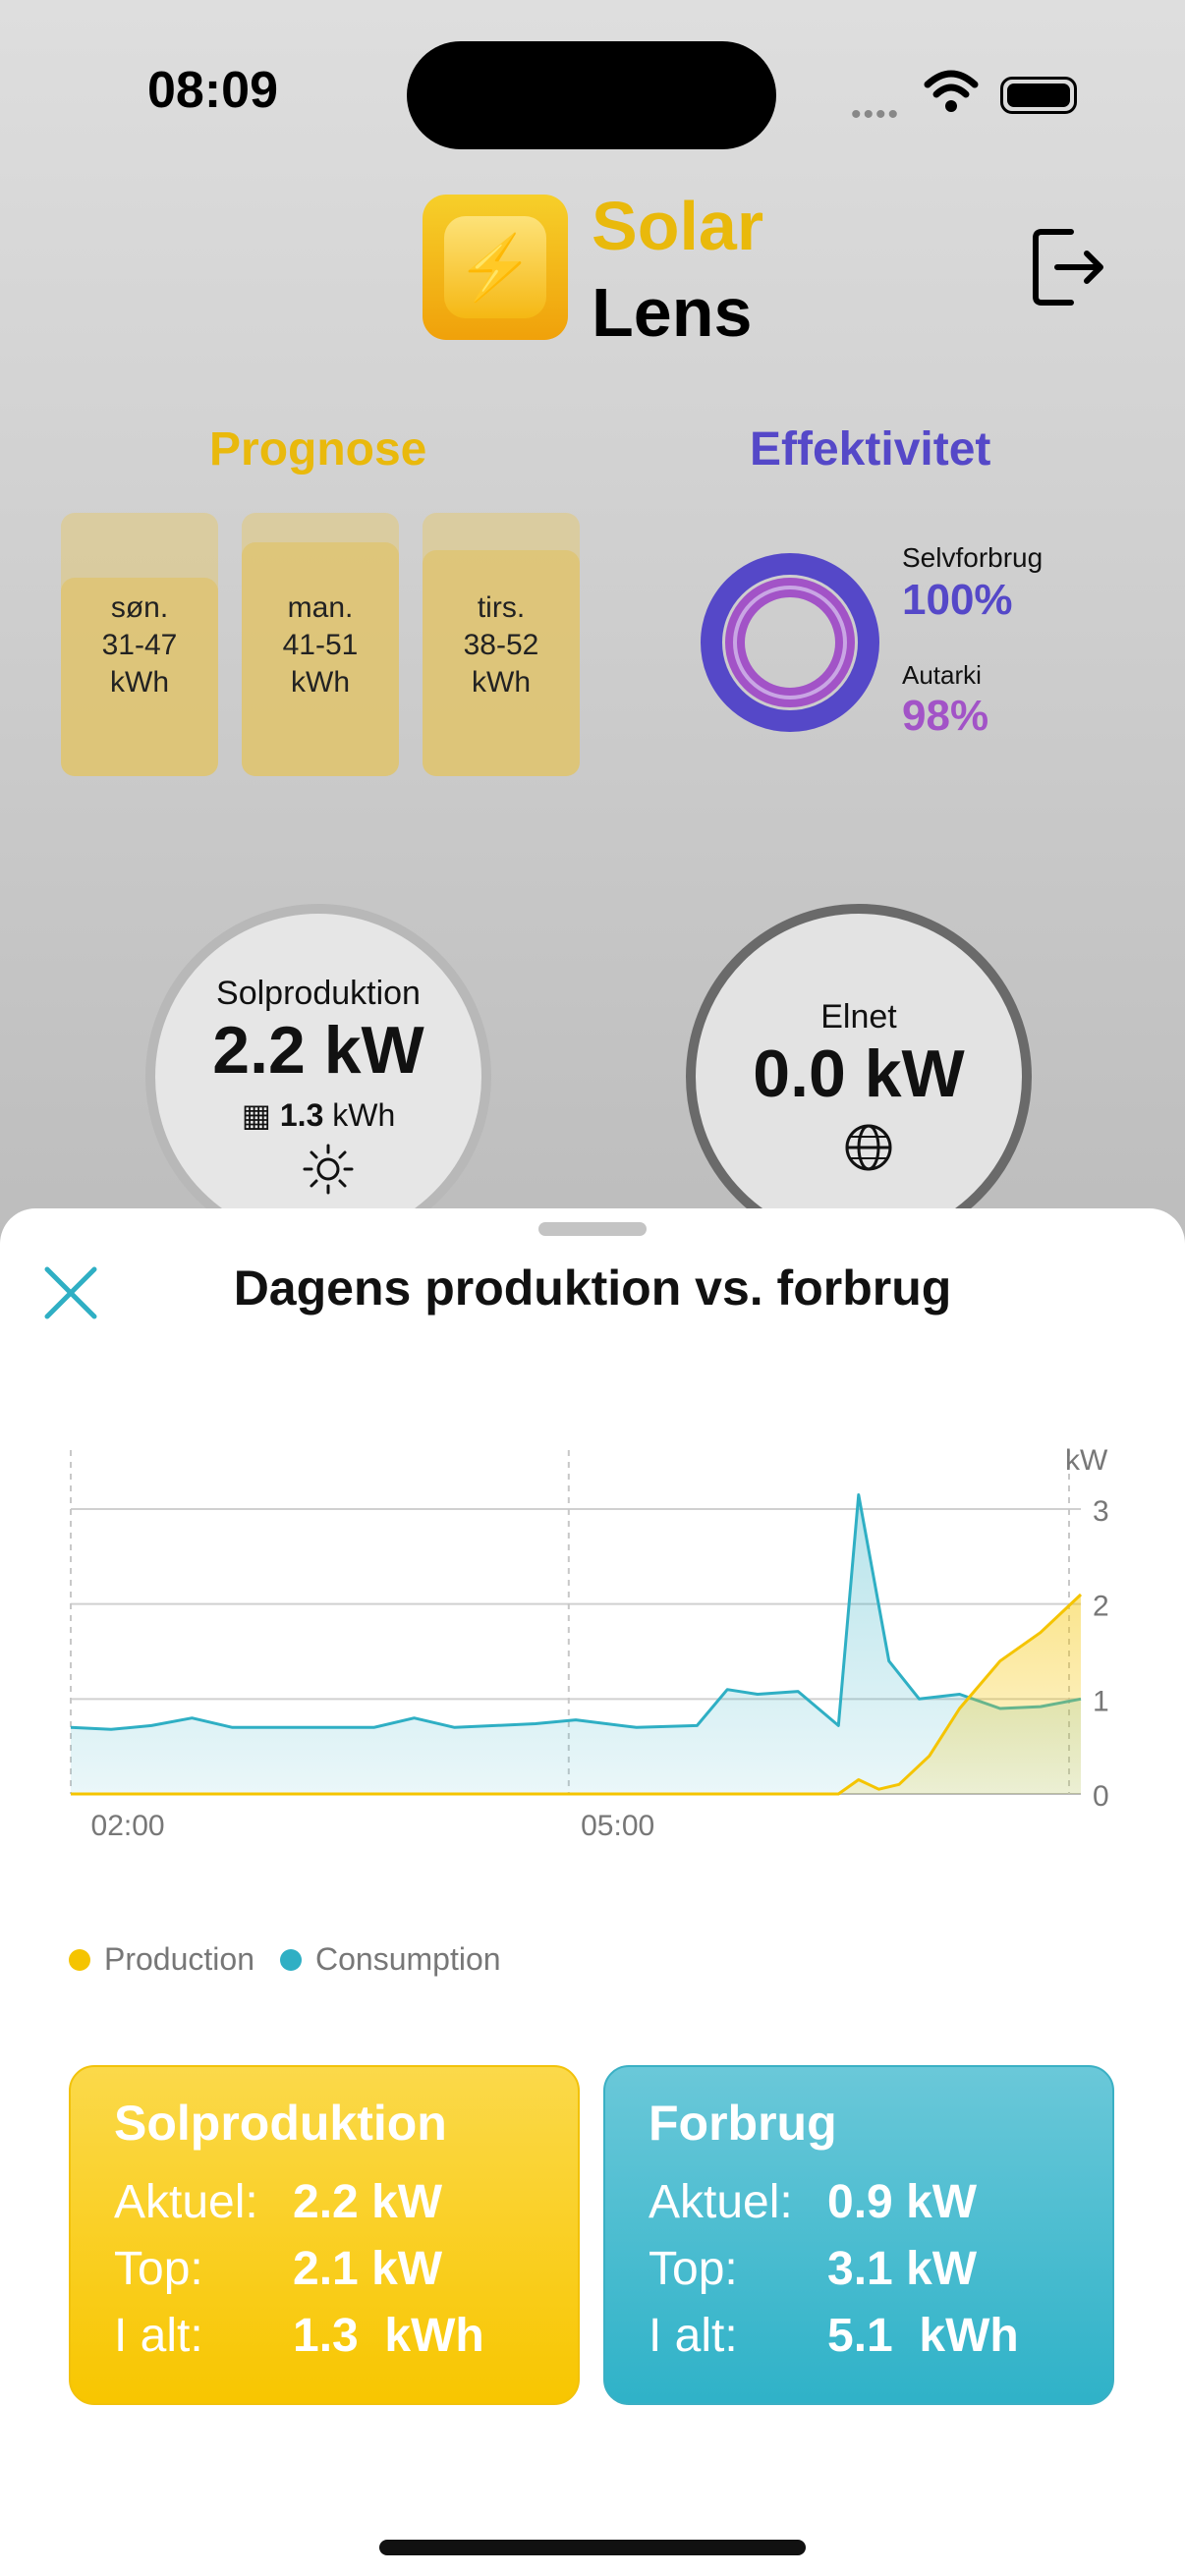 The height and width of the screenshot is (2576, 1185). I want to click on solar-gauge-value: 2.2 kW, so click(318, 1050).